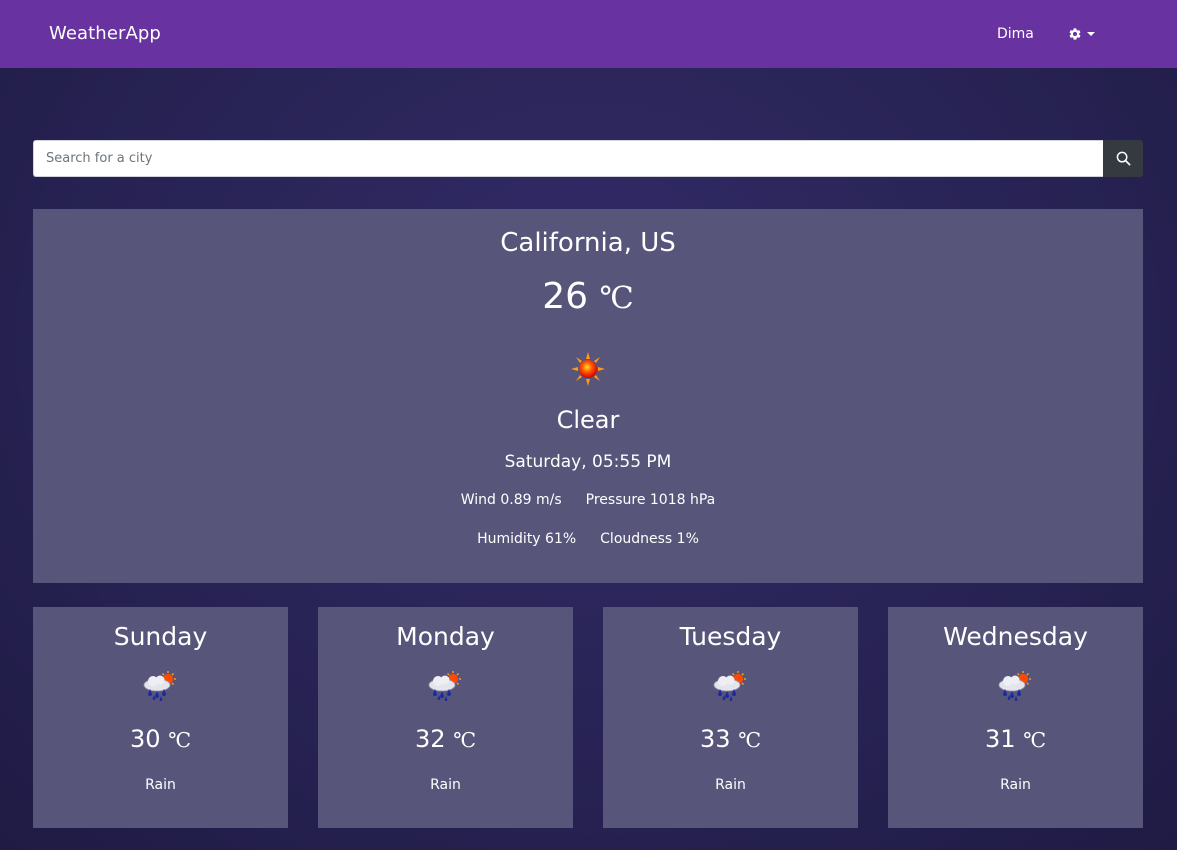  What do you see at coordinates (1091, 34) in the screenshot?
I see `chevron-down-icon` at bounding box center [1091, 34].